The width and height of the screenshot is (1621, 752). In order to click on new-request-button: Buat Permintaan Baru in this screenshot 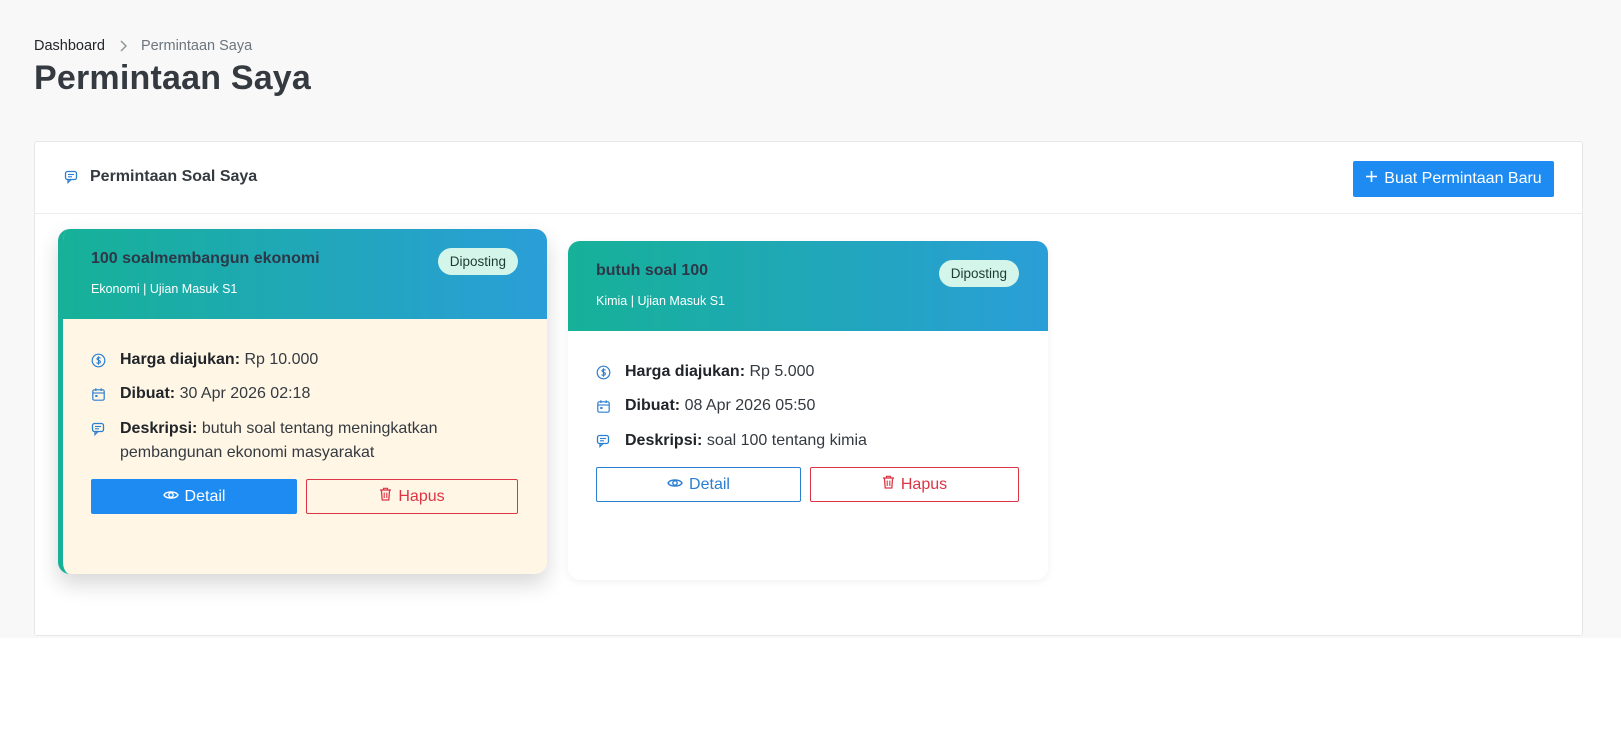, I will do `click(1453, 179)`.